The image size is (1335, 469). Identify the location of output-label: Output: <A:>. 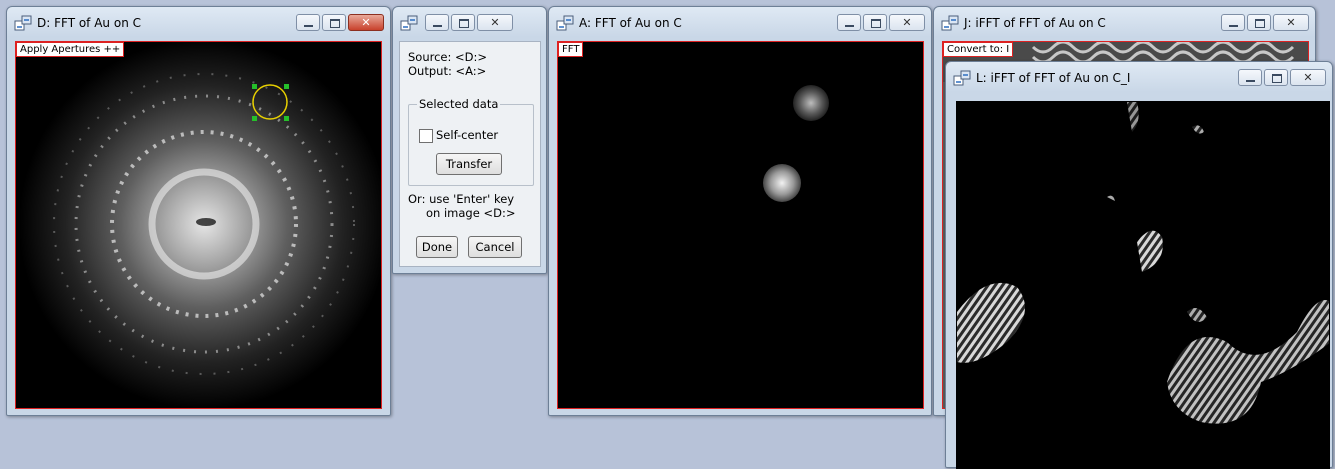
(447, 71).